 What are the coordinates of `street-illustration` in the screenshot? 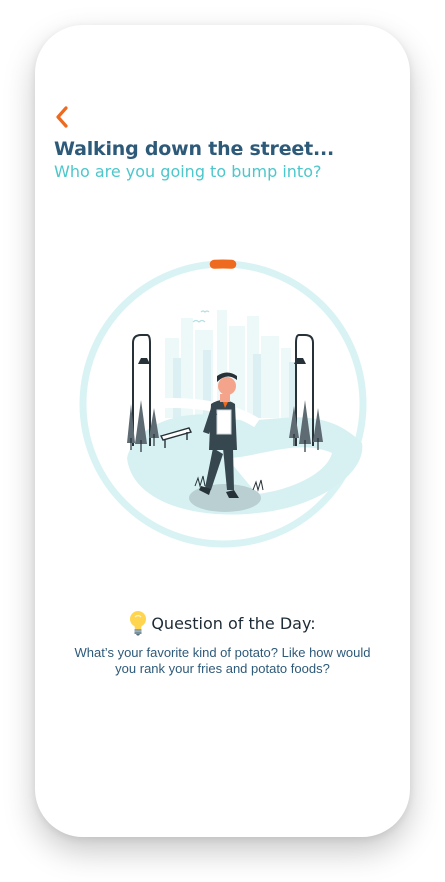 It's located at (245, 412).